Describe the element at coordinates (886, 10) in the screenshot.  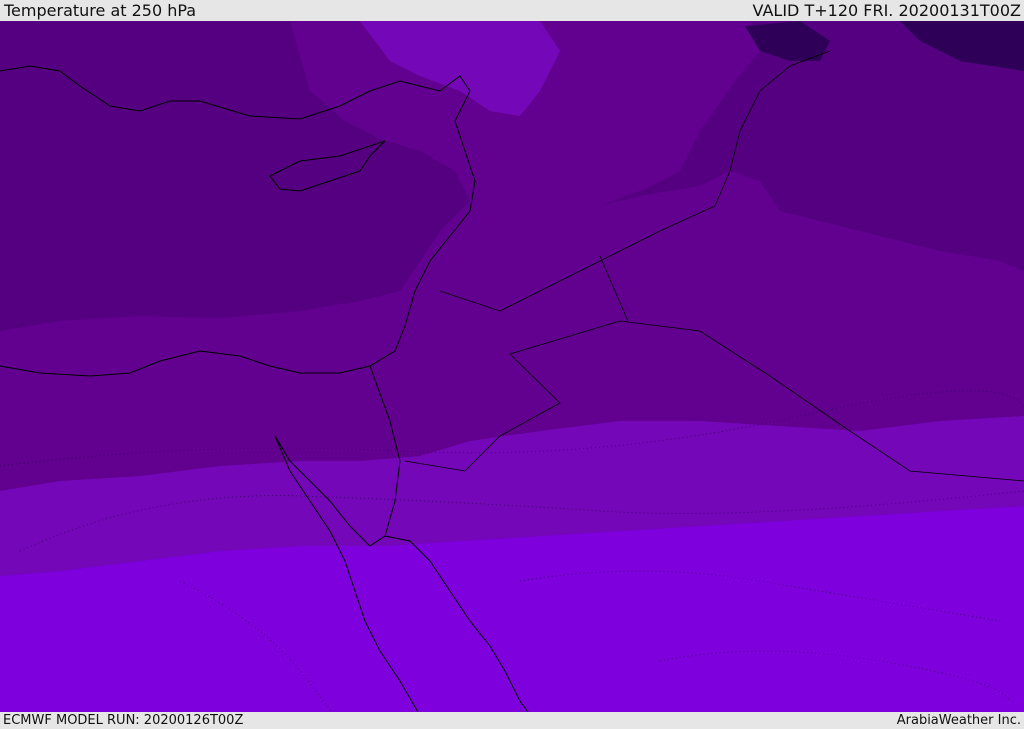
I see `valid-time: VALID T+120 FRI. 20200131T00Z` at that location.